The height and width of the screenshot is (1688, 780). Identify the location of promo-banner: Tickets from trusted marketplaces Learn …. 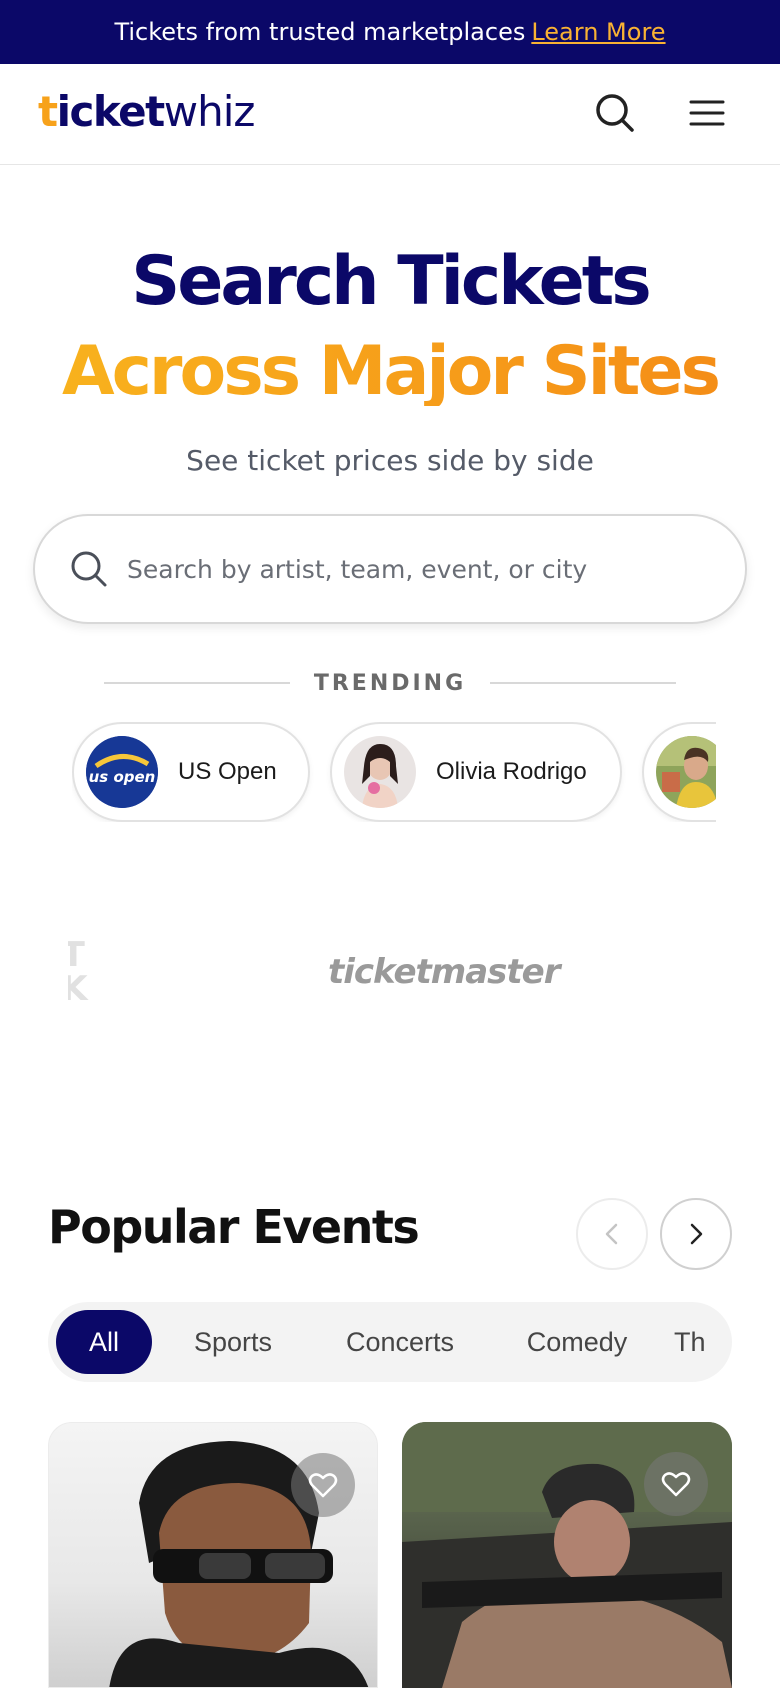
(390, 32).